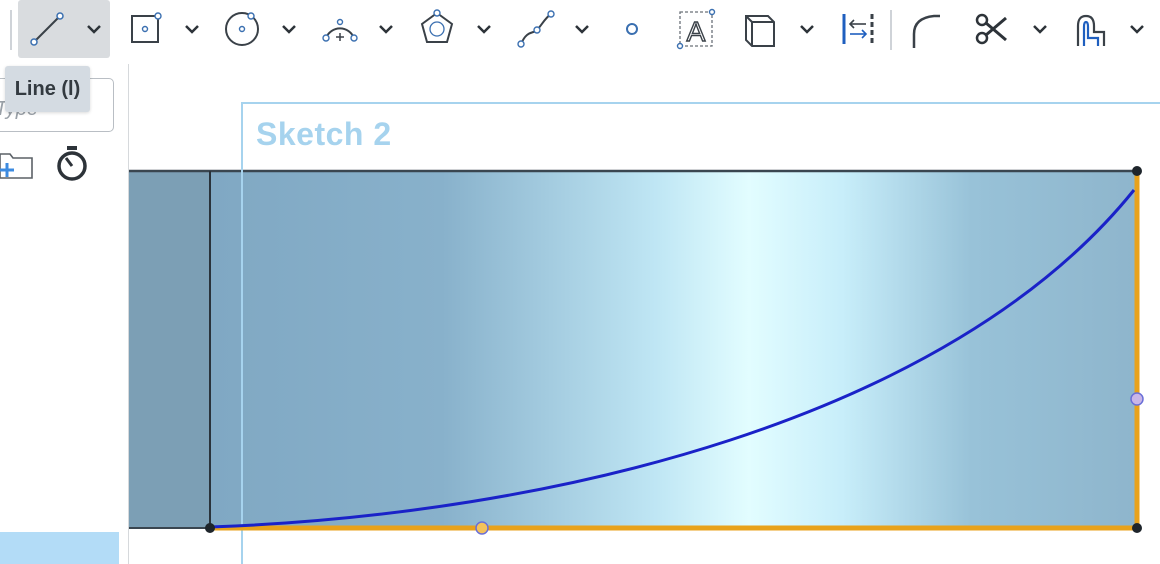 Image resolution: width=1160 pixels, height=564 pixels. I want to click on circle-icon, so click(242, 29).